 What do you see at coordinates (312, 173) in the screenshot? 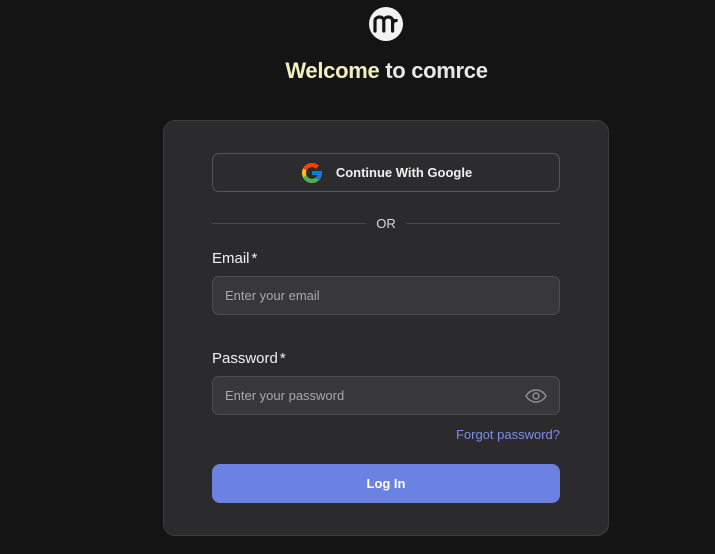
I see `google-icon` at bounding box center [312, 173].